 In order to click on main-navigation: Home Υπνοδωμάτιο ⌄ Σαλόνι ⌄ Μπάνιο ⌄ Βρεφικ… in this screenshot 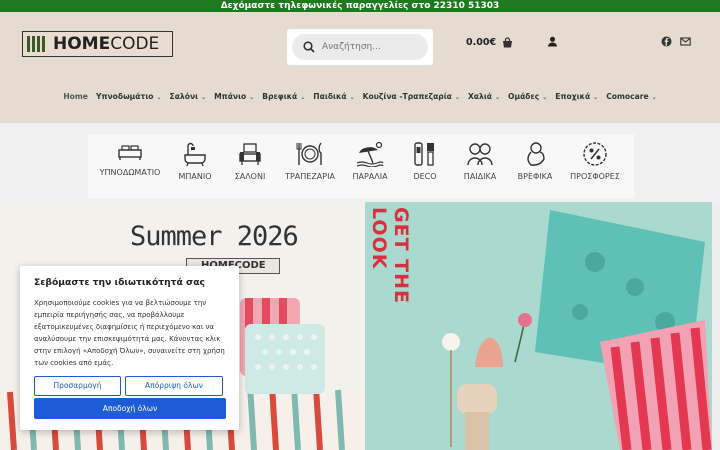, I will do `click(360, 99)`.